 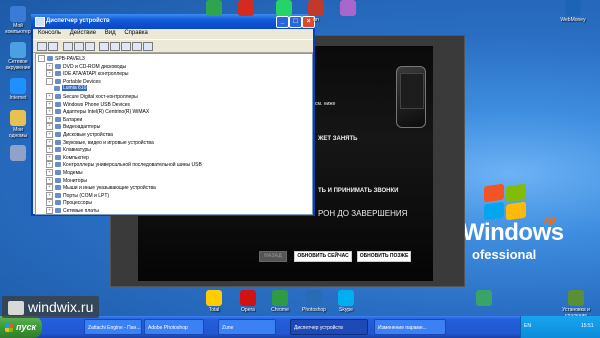 What do you see at coordinates (282, 22) in the screenshot?
I see `minimize-button: _` at bounding box center [282, 22].